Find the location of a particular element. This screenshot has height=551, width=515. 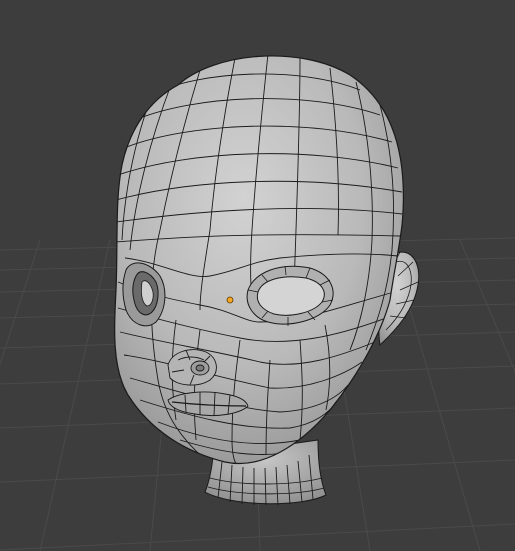

object-origin-dot is located at coordinates (230, 300).